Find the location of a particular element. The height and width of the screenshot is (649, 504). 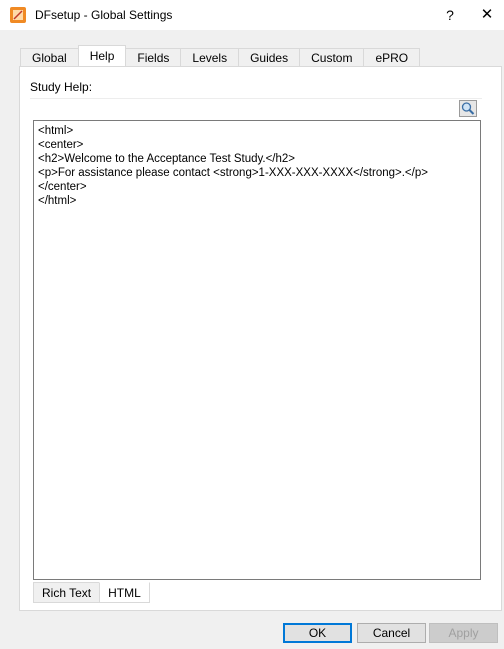

magnifier-icon is located at coordinates (468, 108).